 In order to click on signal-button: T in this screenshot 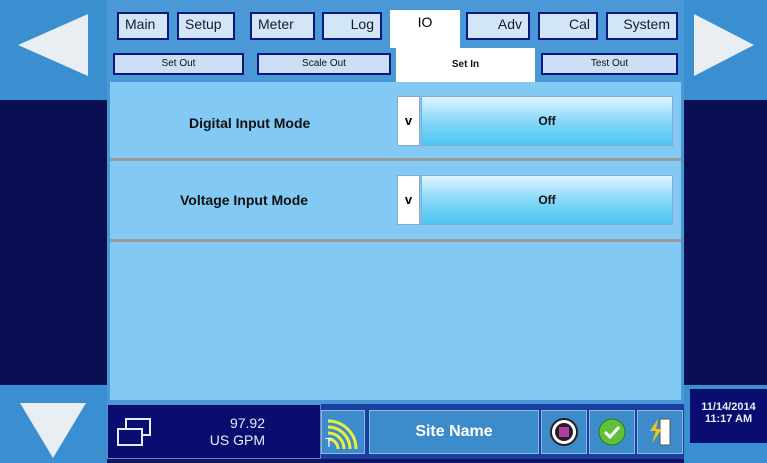, I will do `click(343, 432)`.